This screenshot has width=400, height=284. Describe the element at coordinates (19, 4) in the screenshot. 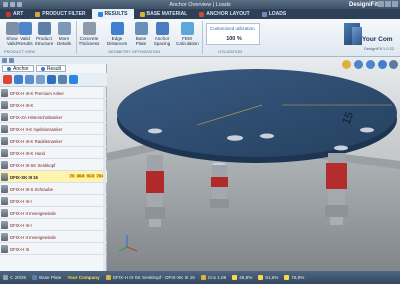

I see `redo-icon` at that location.